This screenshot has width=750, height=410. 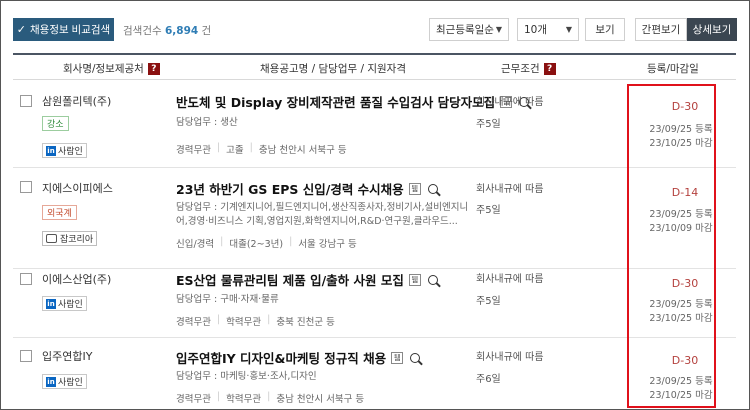 What do you see at coordinates (681, 222) in the screenshot?
I see `post-dates: 23/09/25 등록 23/10/09 마감` at bounding box center [681, 222].